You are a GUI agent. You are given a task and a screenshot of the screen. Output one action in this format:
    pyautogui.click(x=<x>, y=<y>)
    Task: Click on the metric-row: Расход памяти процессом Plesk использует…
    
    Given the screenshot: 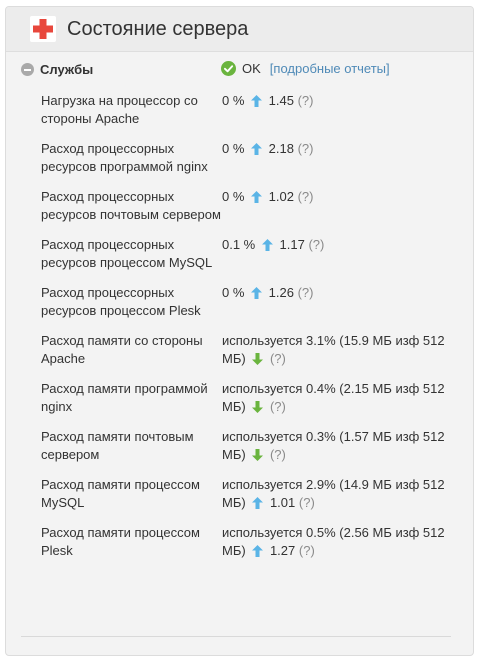 What is the action you would take?
    pyautogui.click(x=251, y=542)
    